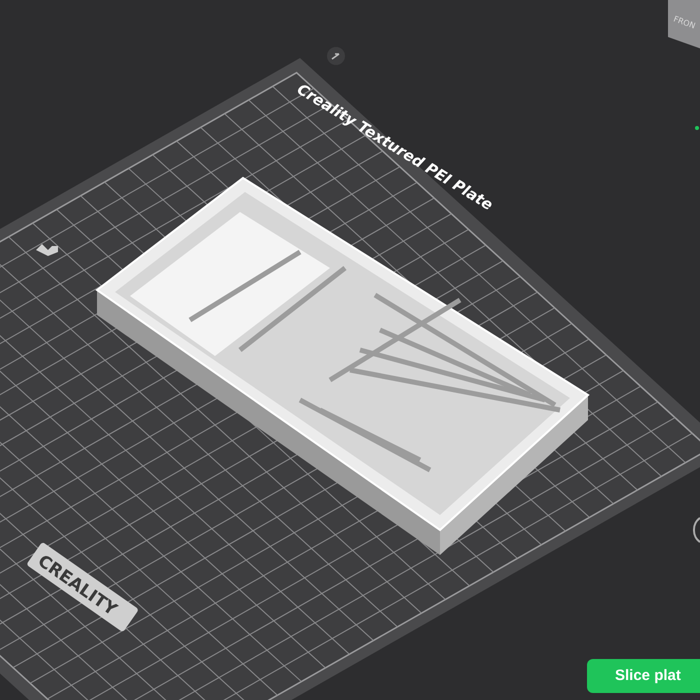  I want to click on view-cube-label: FRON, so click(684, 22).